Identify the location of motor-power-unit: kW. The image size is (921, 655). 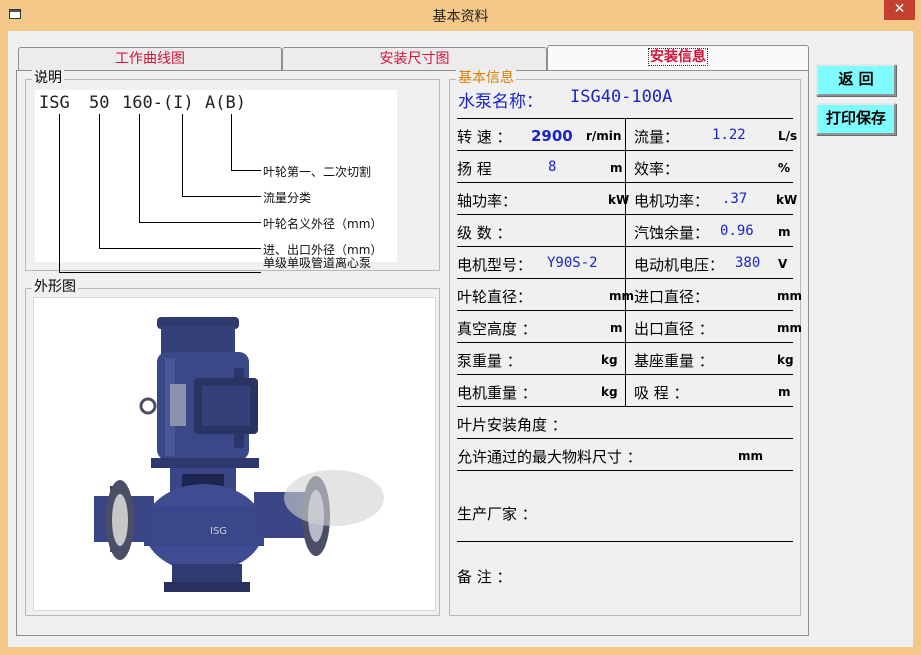
(787, 200).